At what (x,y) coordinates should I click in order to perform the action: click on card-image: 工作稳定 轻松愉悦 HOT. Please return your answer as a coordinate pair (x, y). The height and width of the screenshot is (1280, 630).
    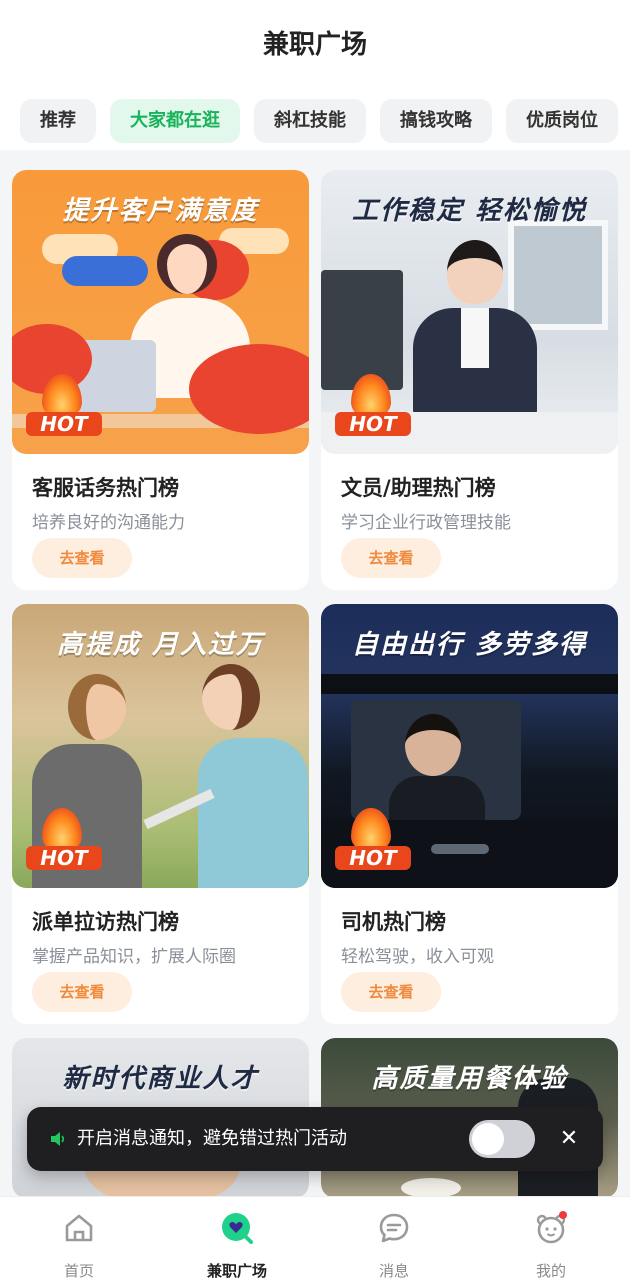
    Looking at the image, I should click on (469, 312).